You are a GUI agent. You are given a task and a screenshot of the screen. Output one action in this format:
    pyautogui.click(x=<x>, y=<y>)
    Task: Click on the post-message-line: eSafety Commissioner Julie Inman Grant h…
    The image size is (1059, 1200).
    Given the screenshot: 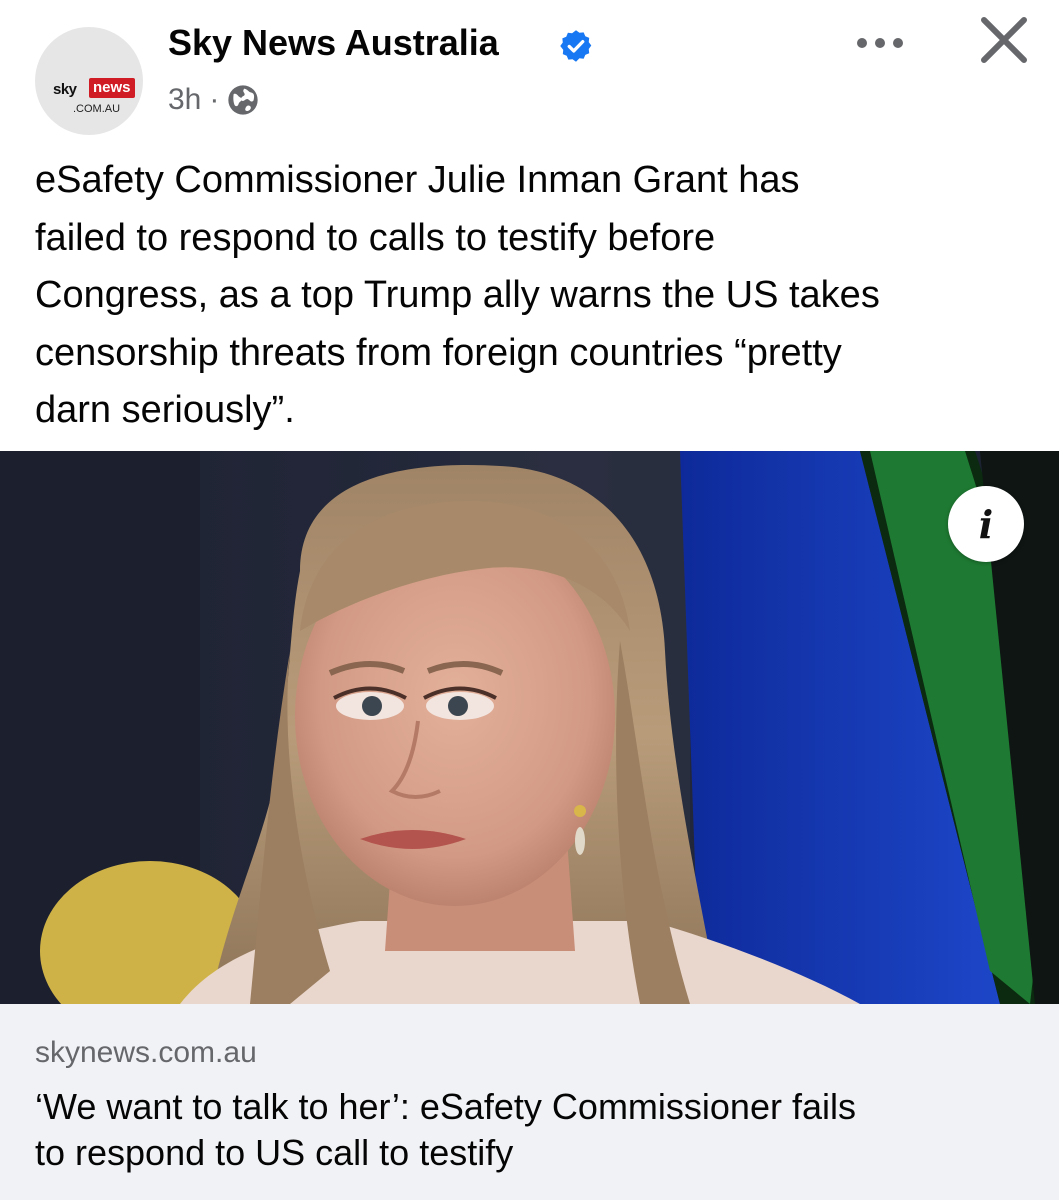 What is the action you would take?
    pyautogui.click(x=417, y=180)
    